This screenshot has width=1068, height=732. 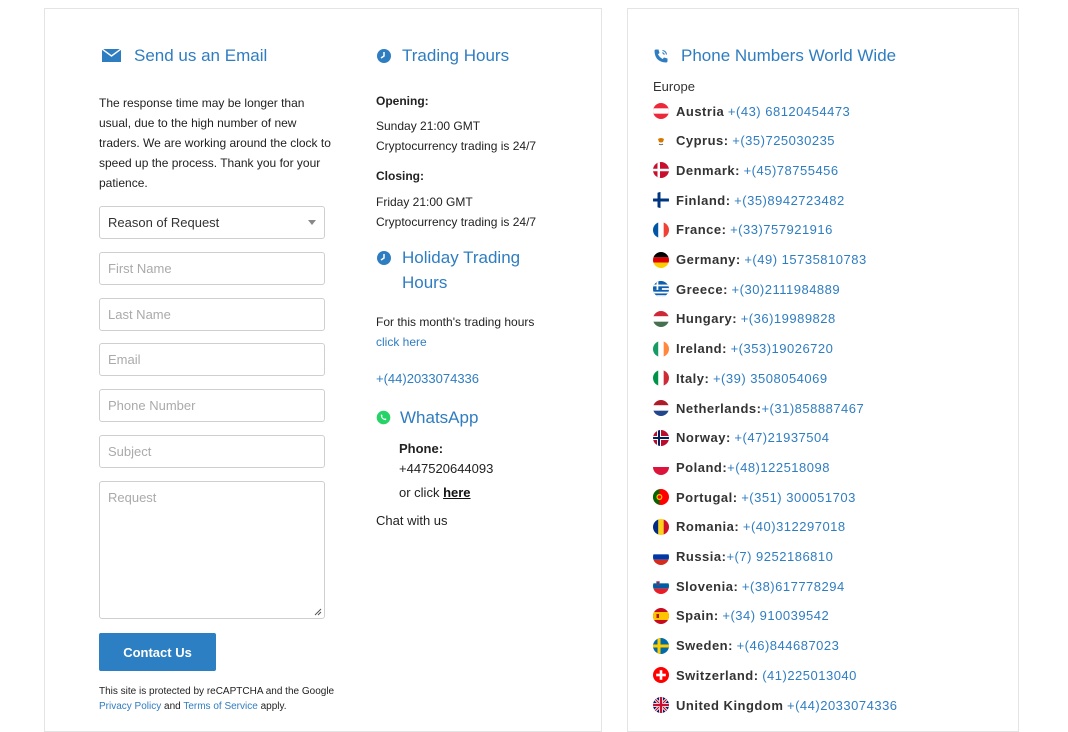 I want to click on terms-of-service-link: Terms of Service, so click(x=220, y=706).